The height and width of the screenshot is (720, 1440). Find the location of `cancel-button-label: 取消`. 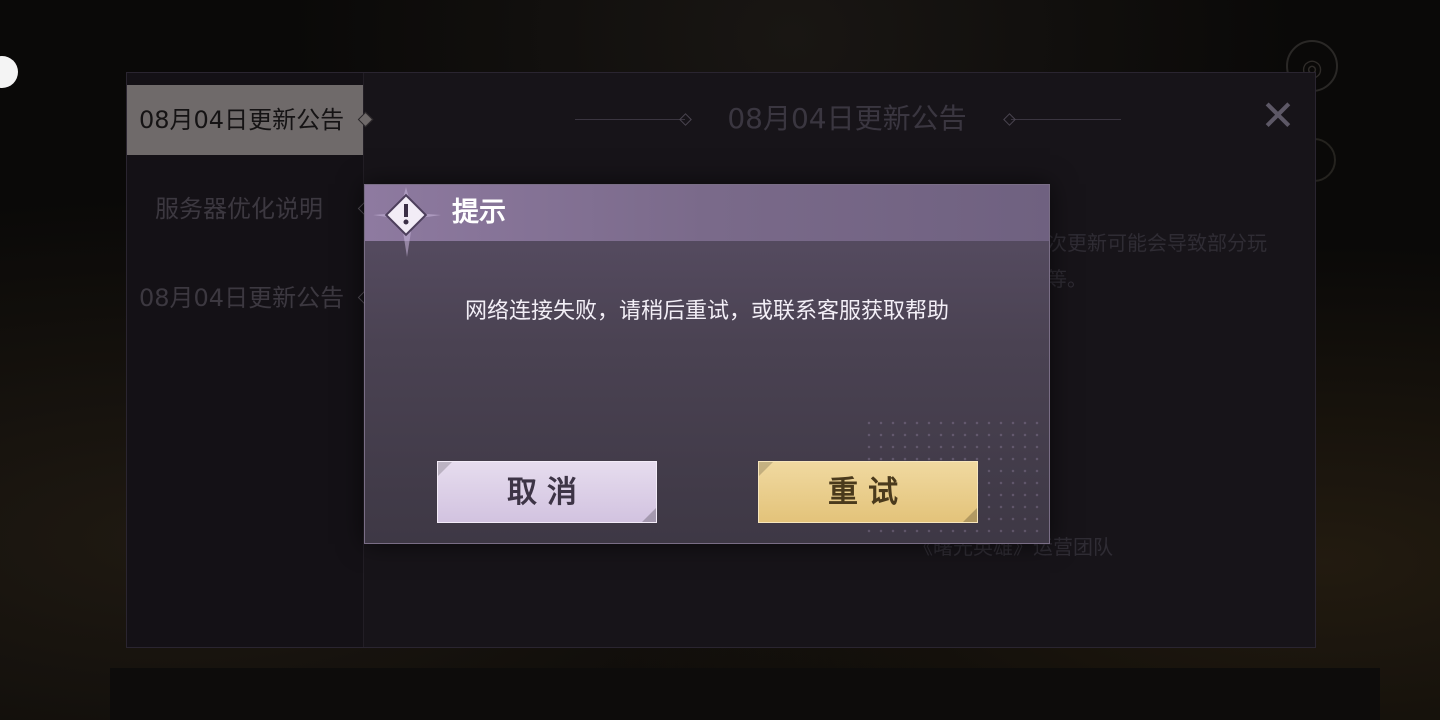

cancel-button-label: 取消 is located at coordinates (547, 492).